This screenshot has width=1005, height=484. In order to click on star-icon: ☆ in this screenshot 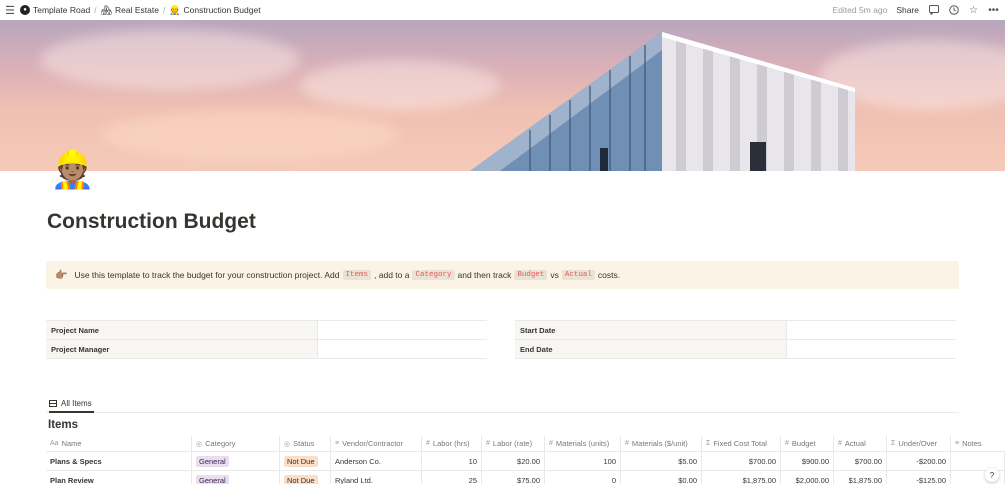, I will do `click(973, 10)`.